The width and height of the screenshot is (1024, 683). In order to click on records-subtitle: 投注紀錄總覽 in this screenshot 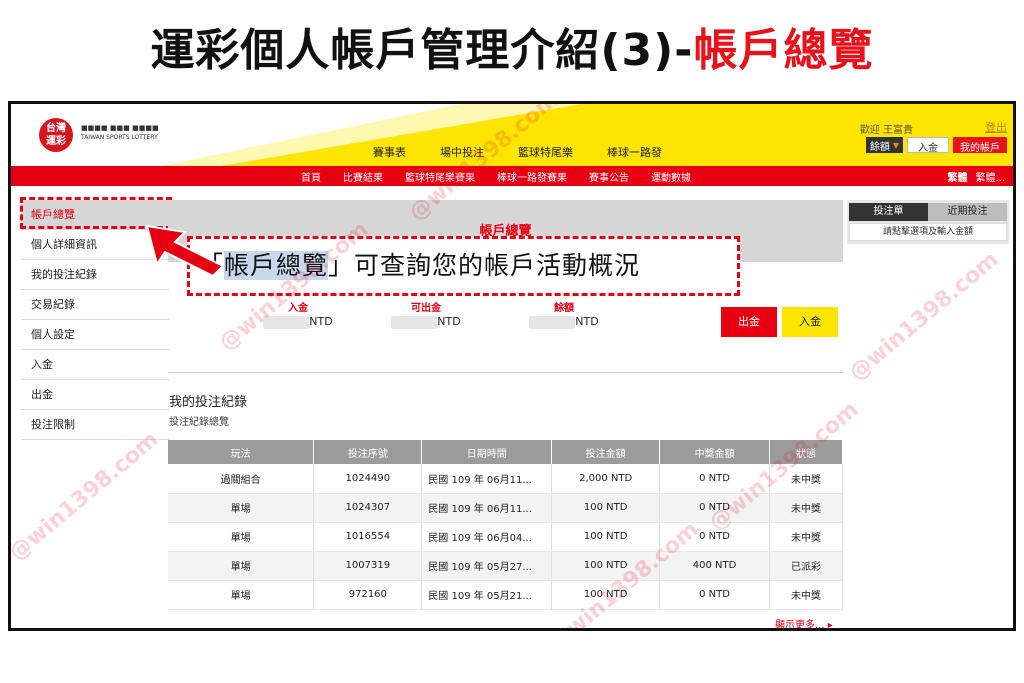, I will do `click(199, 422)`.